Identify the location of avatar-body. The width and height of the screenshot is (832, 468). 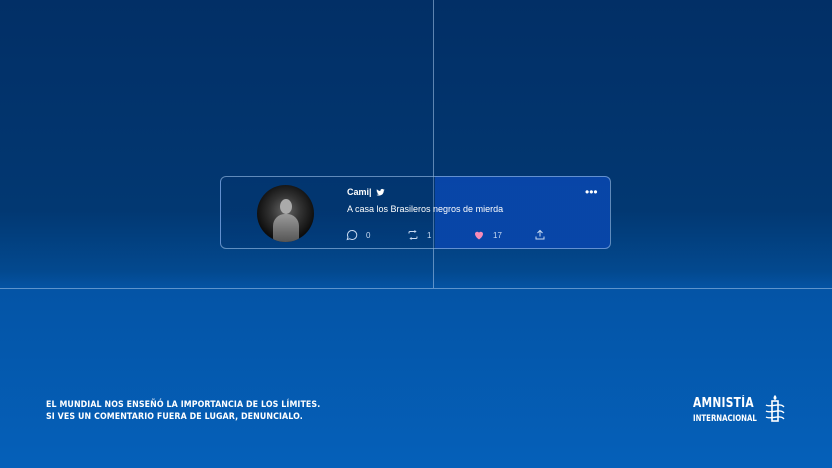
(286, 228).